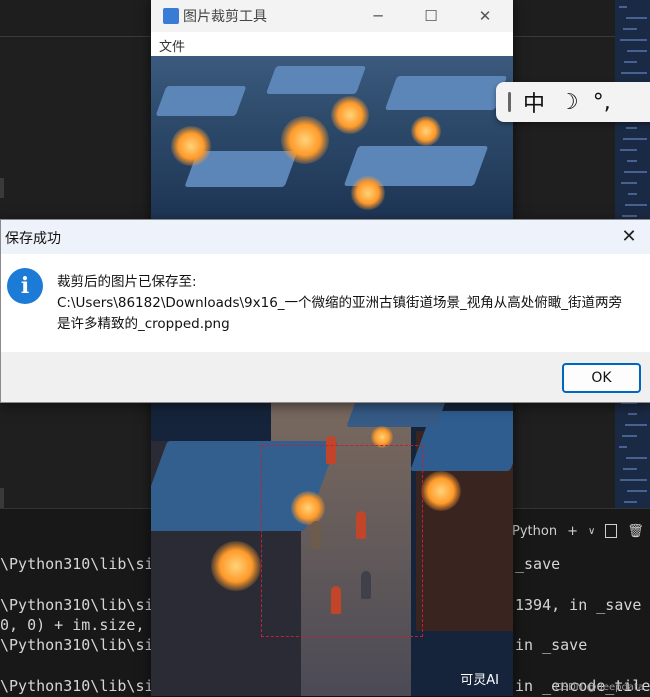 This screenshot has width=650, height=697. Describe the element at coordinates (332, 137) in the screenshot. I see `image-canvas` at that location.